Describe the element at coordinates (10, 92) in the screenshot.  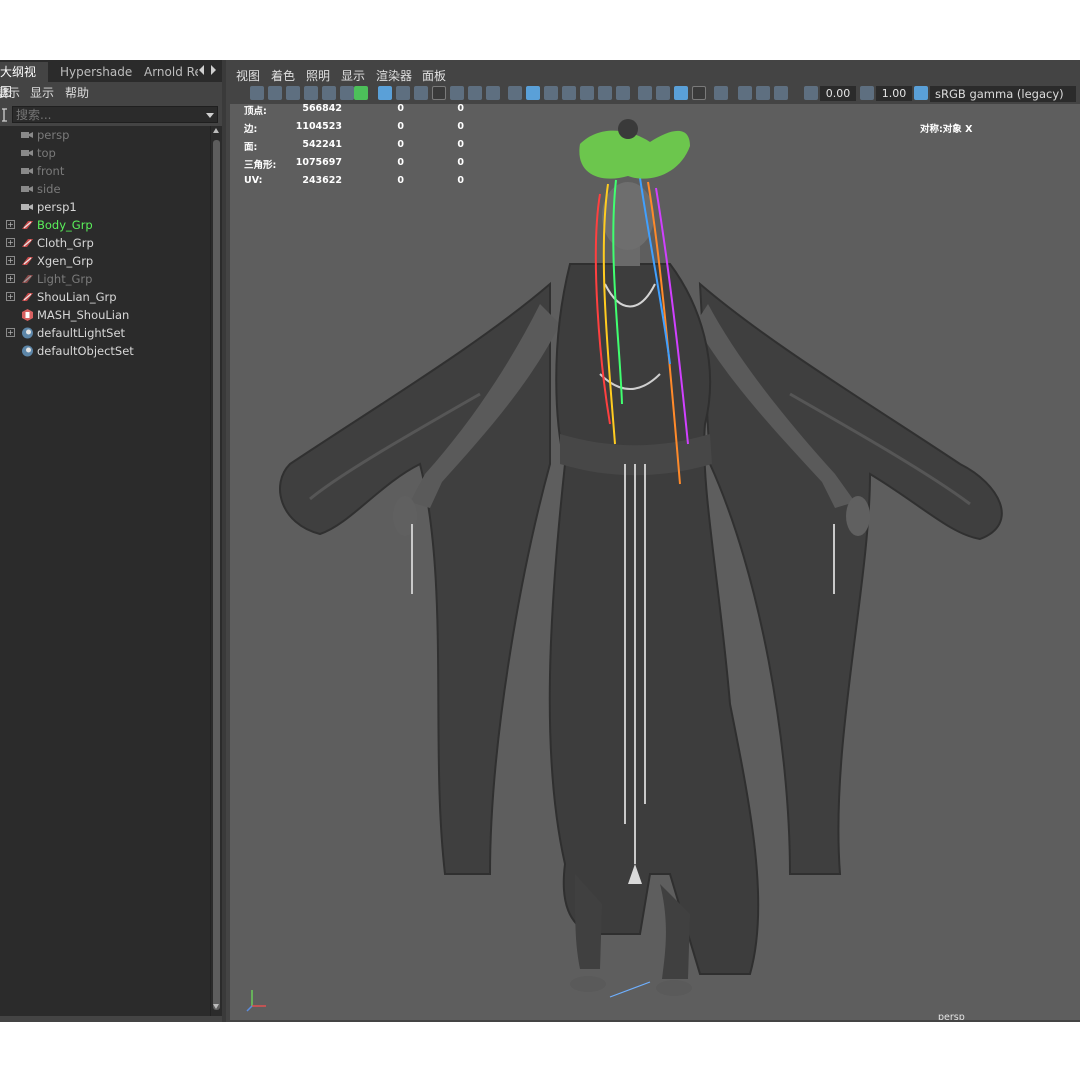
I see `menu-show: 展示` at that location.